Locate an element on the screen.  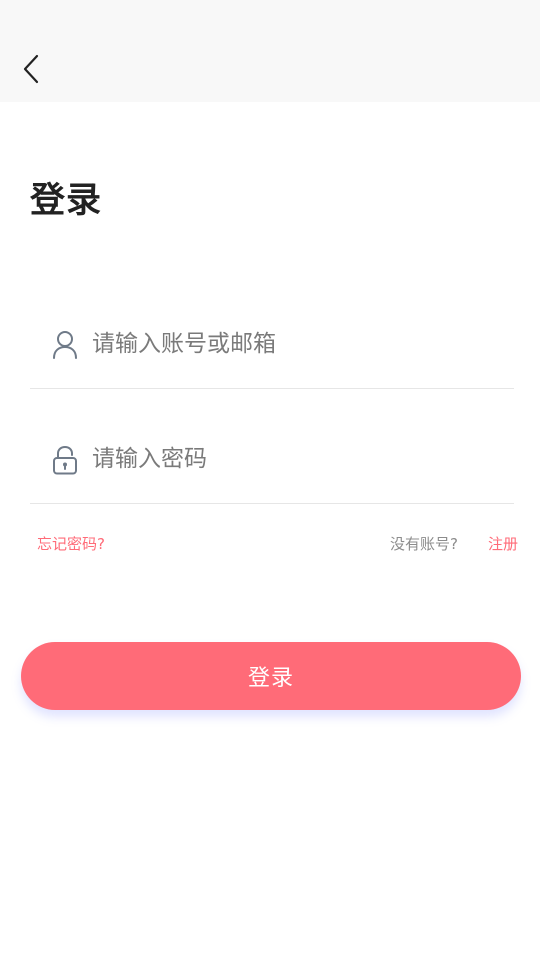
forgot-password-link: 忘记密码? is located at coordinates (71, 543).